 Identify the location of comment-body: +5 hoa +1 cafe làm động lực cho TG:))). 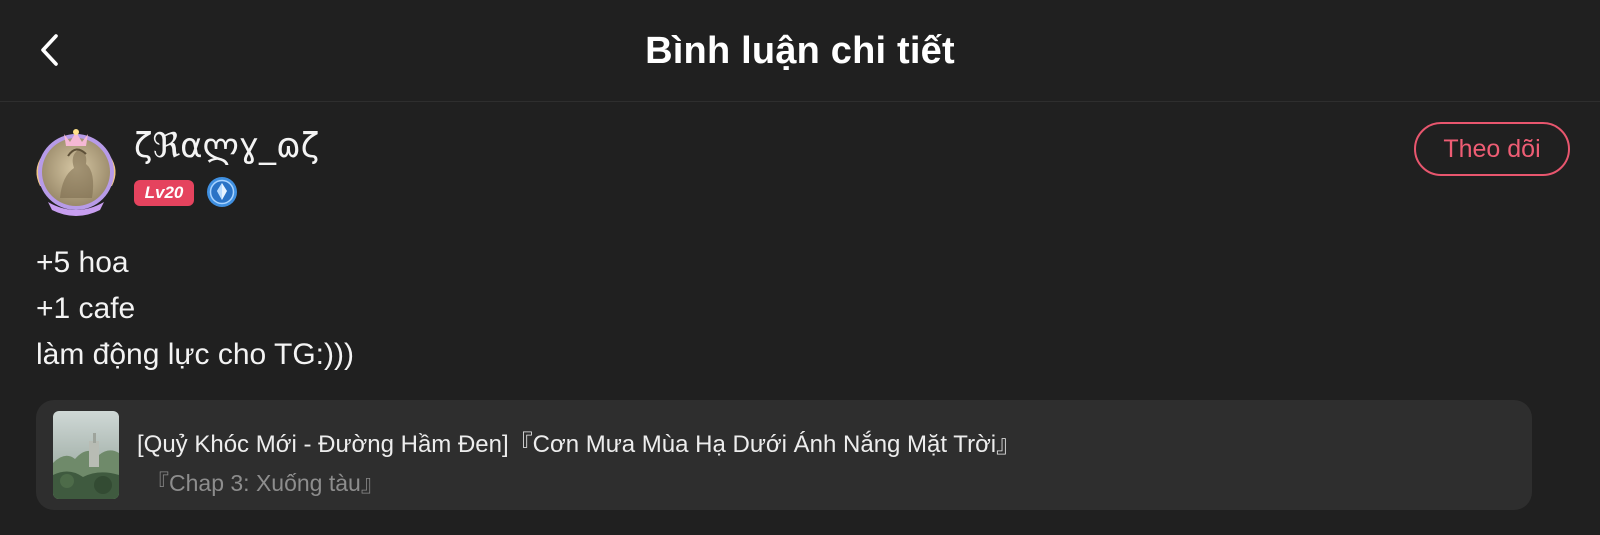
(195, 309).